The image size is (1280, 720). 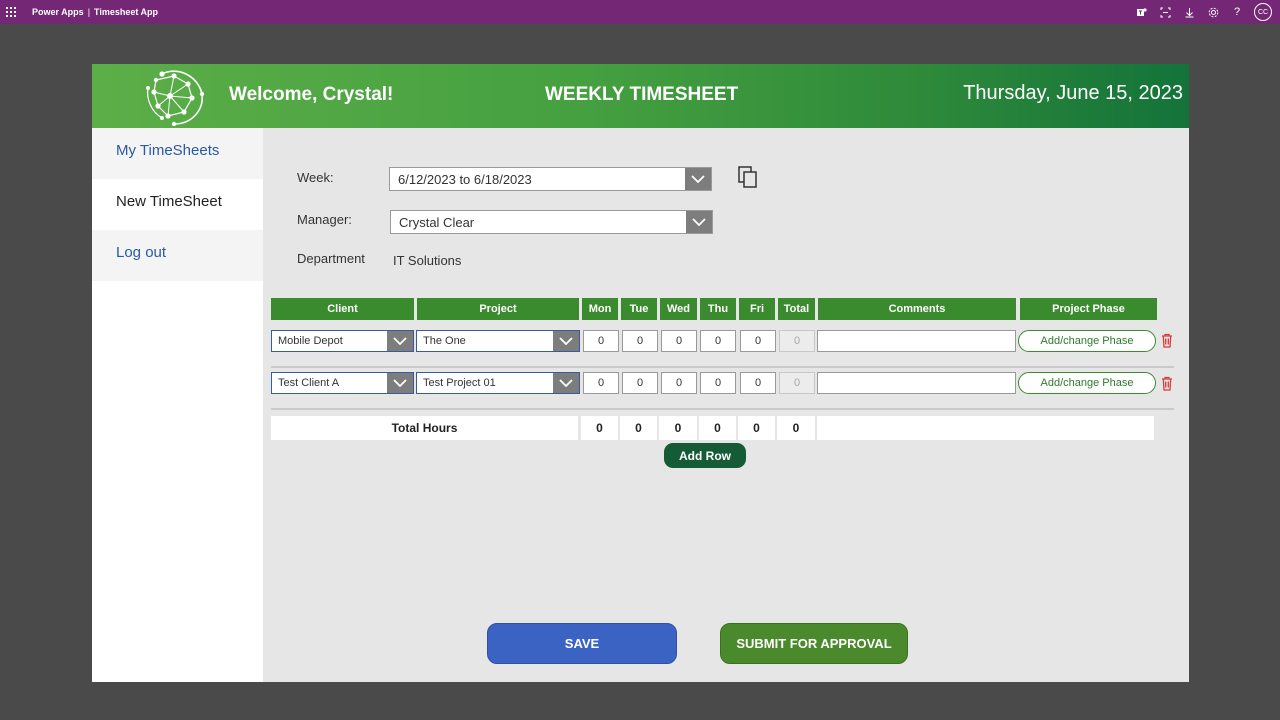 I want to click on week-dropdown: 6/12/2023 to 6/18/2023, so click(x=550, y=179).